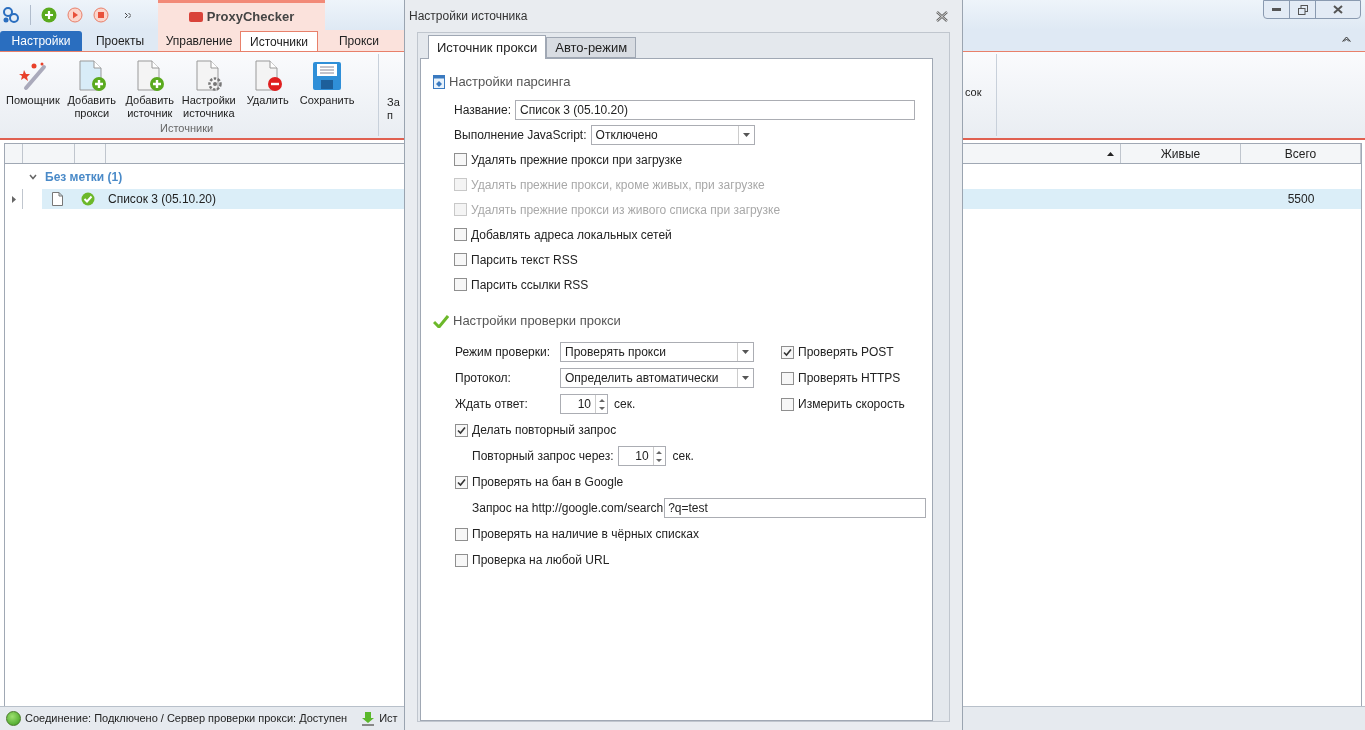 The height and width of the screenshot is (730, 1365). What do you see at coordinates (571, 235) in the screenshot?
I see `checkbox-label: Добавлять адреса локальных сетей` at bounding box center [571, 235].